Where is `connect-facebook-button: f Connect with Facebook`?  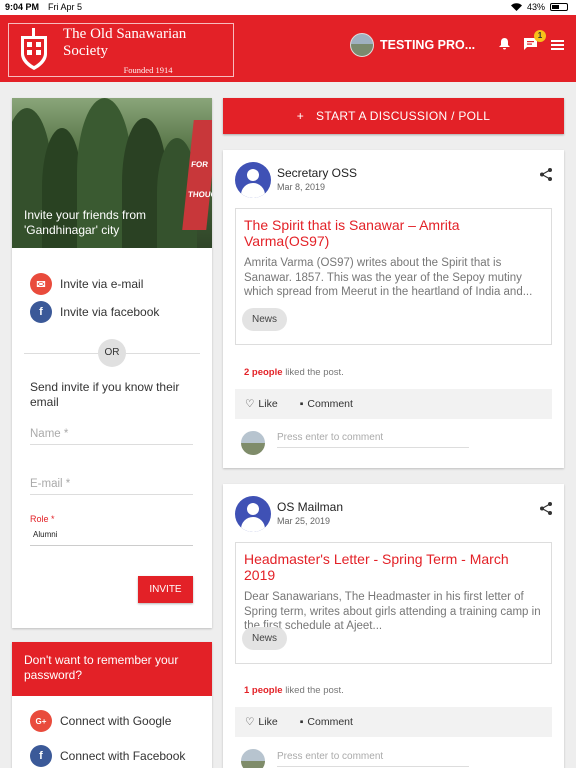 connect-facebook-button: f Connect with Facebook is located at coordinates (107, 756).